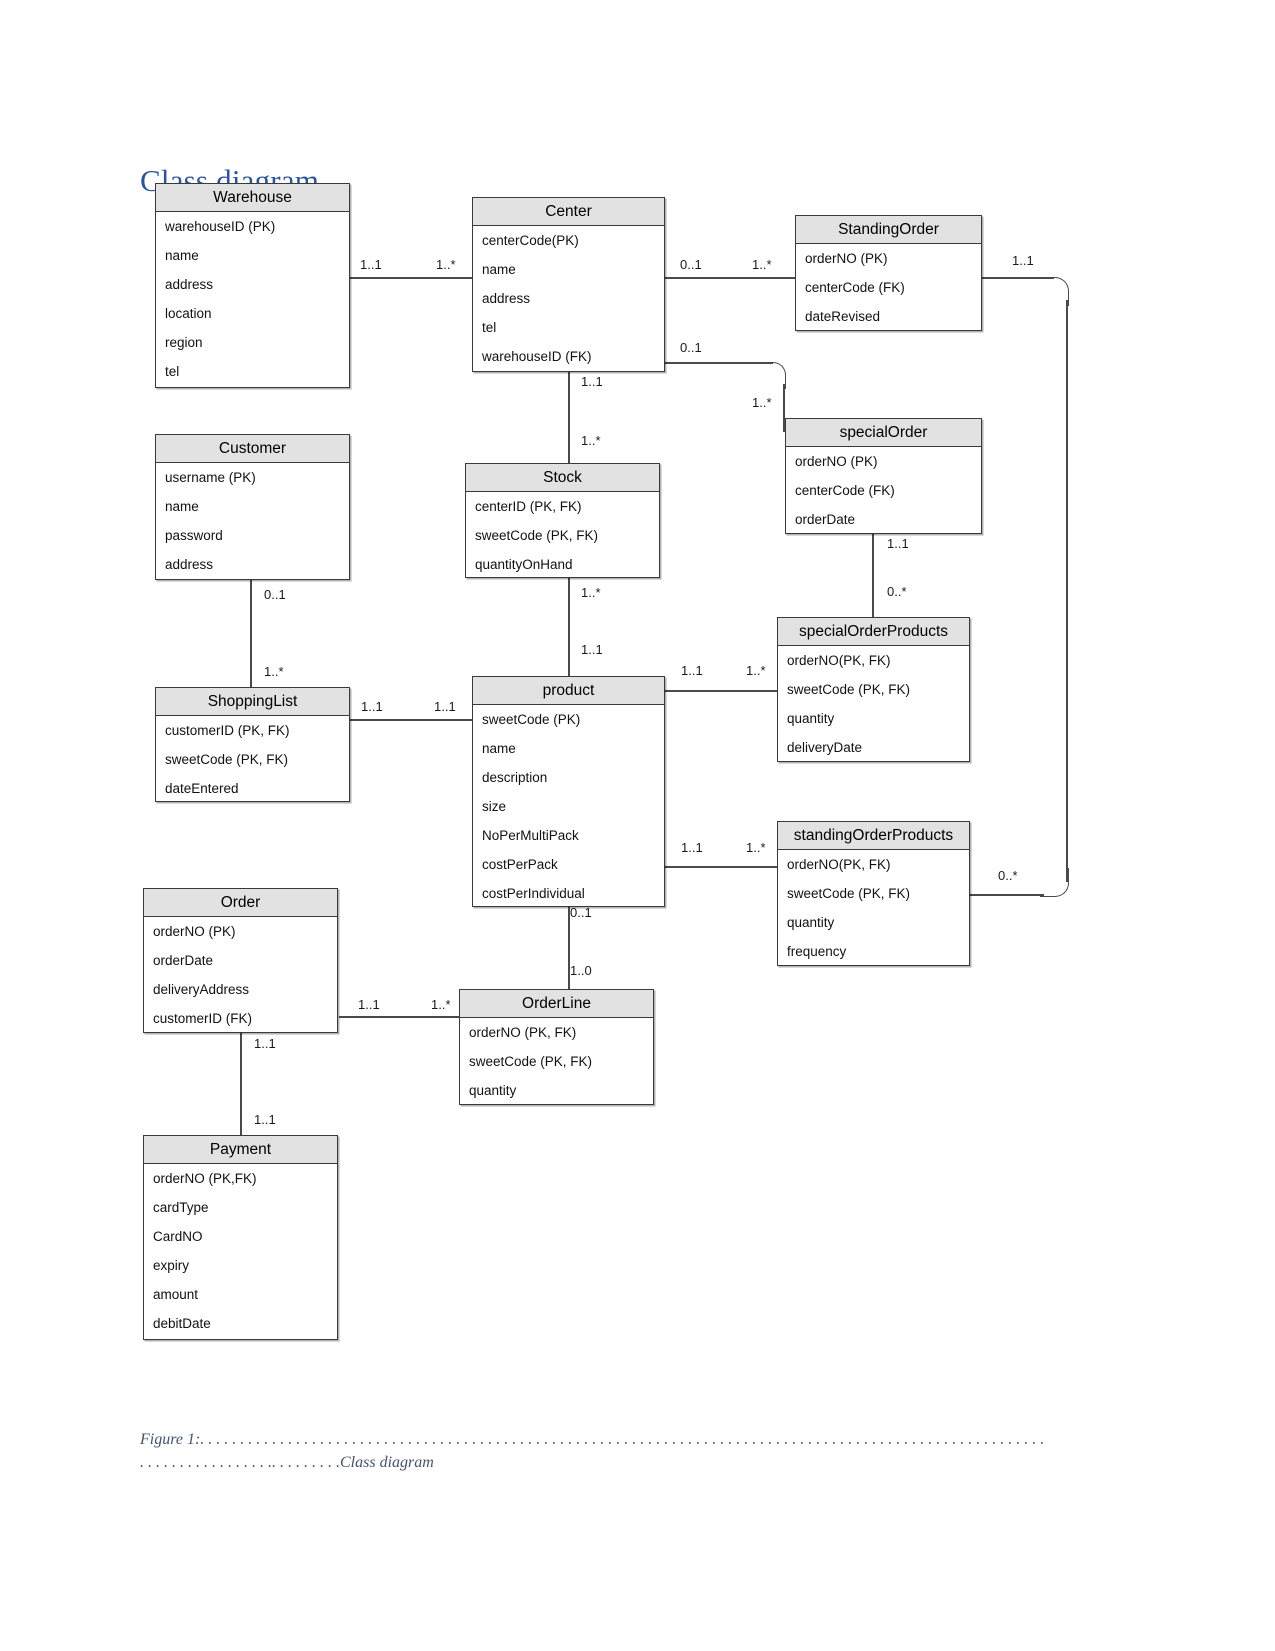 The image size is (1275, 1651). I want to click on connector-center-stock, so click(569, 418).